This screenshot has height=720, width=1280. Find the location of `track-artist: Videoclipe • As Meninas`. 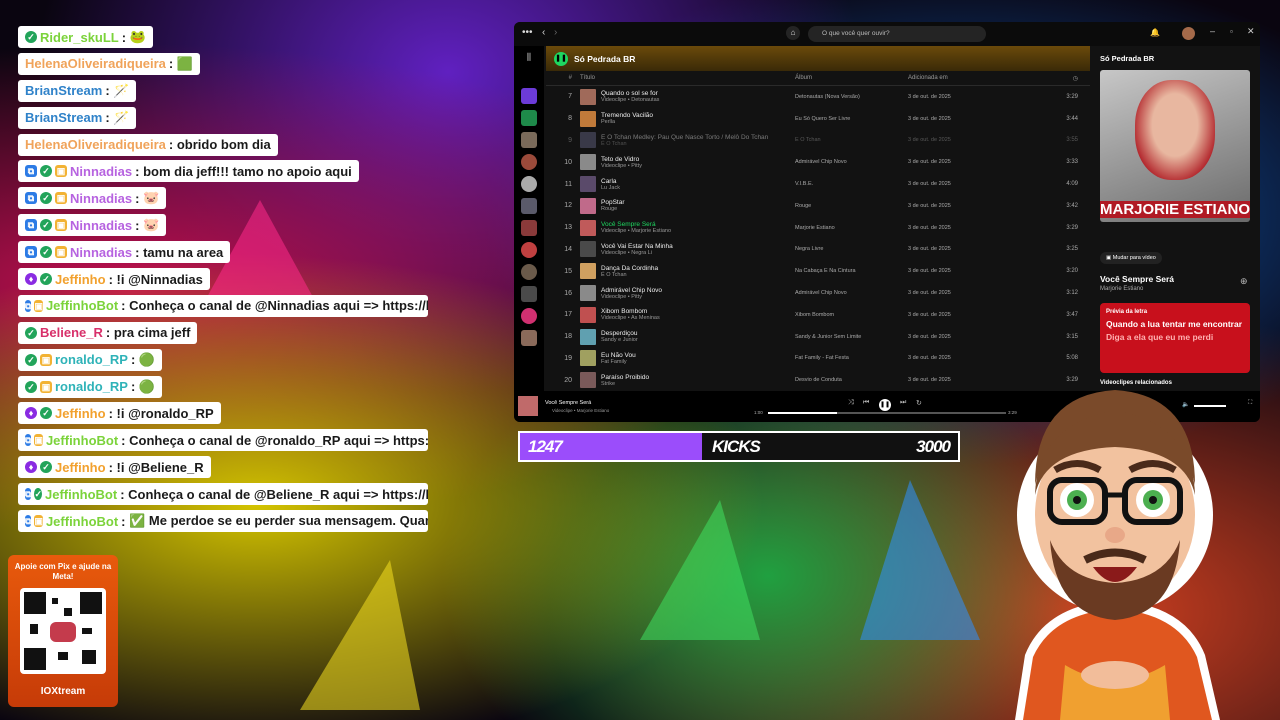

track-artist: Videoclipe • As Meninas is located at coordinates (698, 318).